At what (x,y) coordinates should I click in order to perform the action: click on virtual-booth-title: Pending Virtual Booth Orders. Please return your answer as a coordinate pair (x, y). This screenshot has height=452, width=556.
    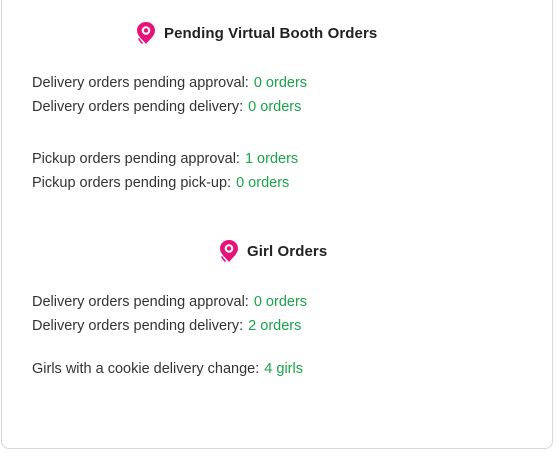
    Looking at the image, I should click on (255, 33).